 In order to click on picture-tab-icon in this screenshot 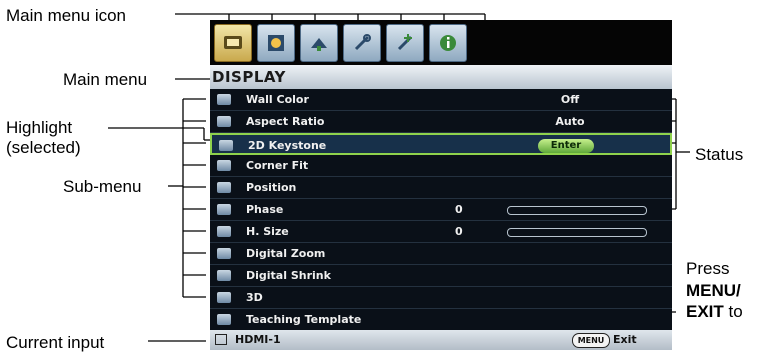, I will do `click(276, 43)`.